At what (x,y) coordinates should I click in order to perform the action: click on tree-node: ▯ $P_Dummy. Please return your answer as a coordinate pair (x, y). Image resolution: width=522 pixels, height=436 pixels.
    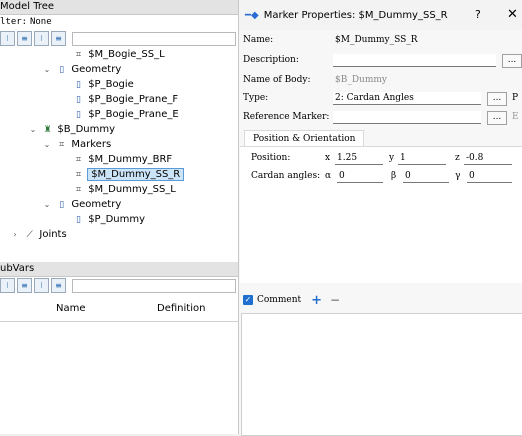
    Looking at the image, I should click on (120, 219).